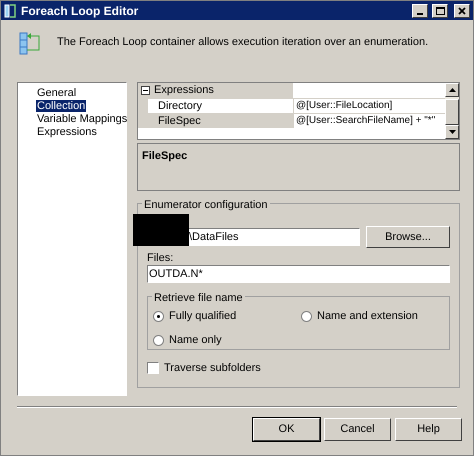  What do you see at coordinates (184, 90) in the screenshot?
I see `category-label: Expressions` at bounding box center [184, 90].